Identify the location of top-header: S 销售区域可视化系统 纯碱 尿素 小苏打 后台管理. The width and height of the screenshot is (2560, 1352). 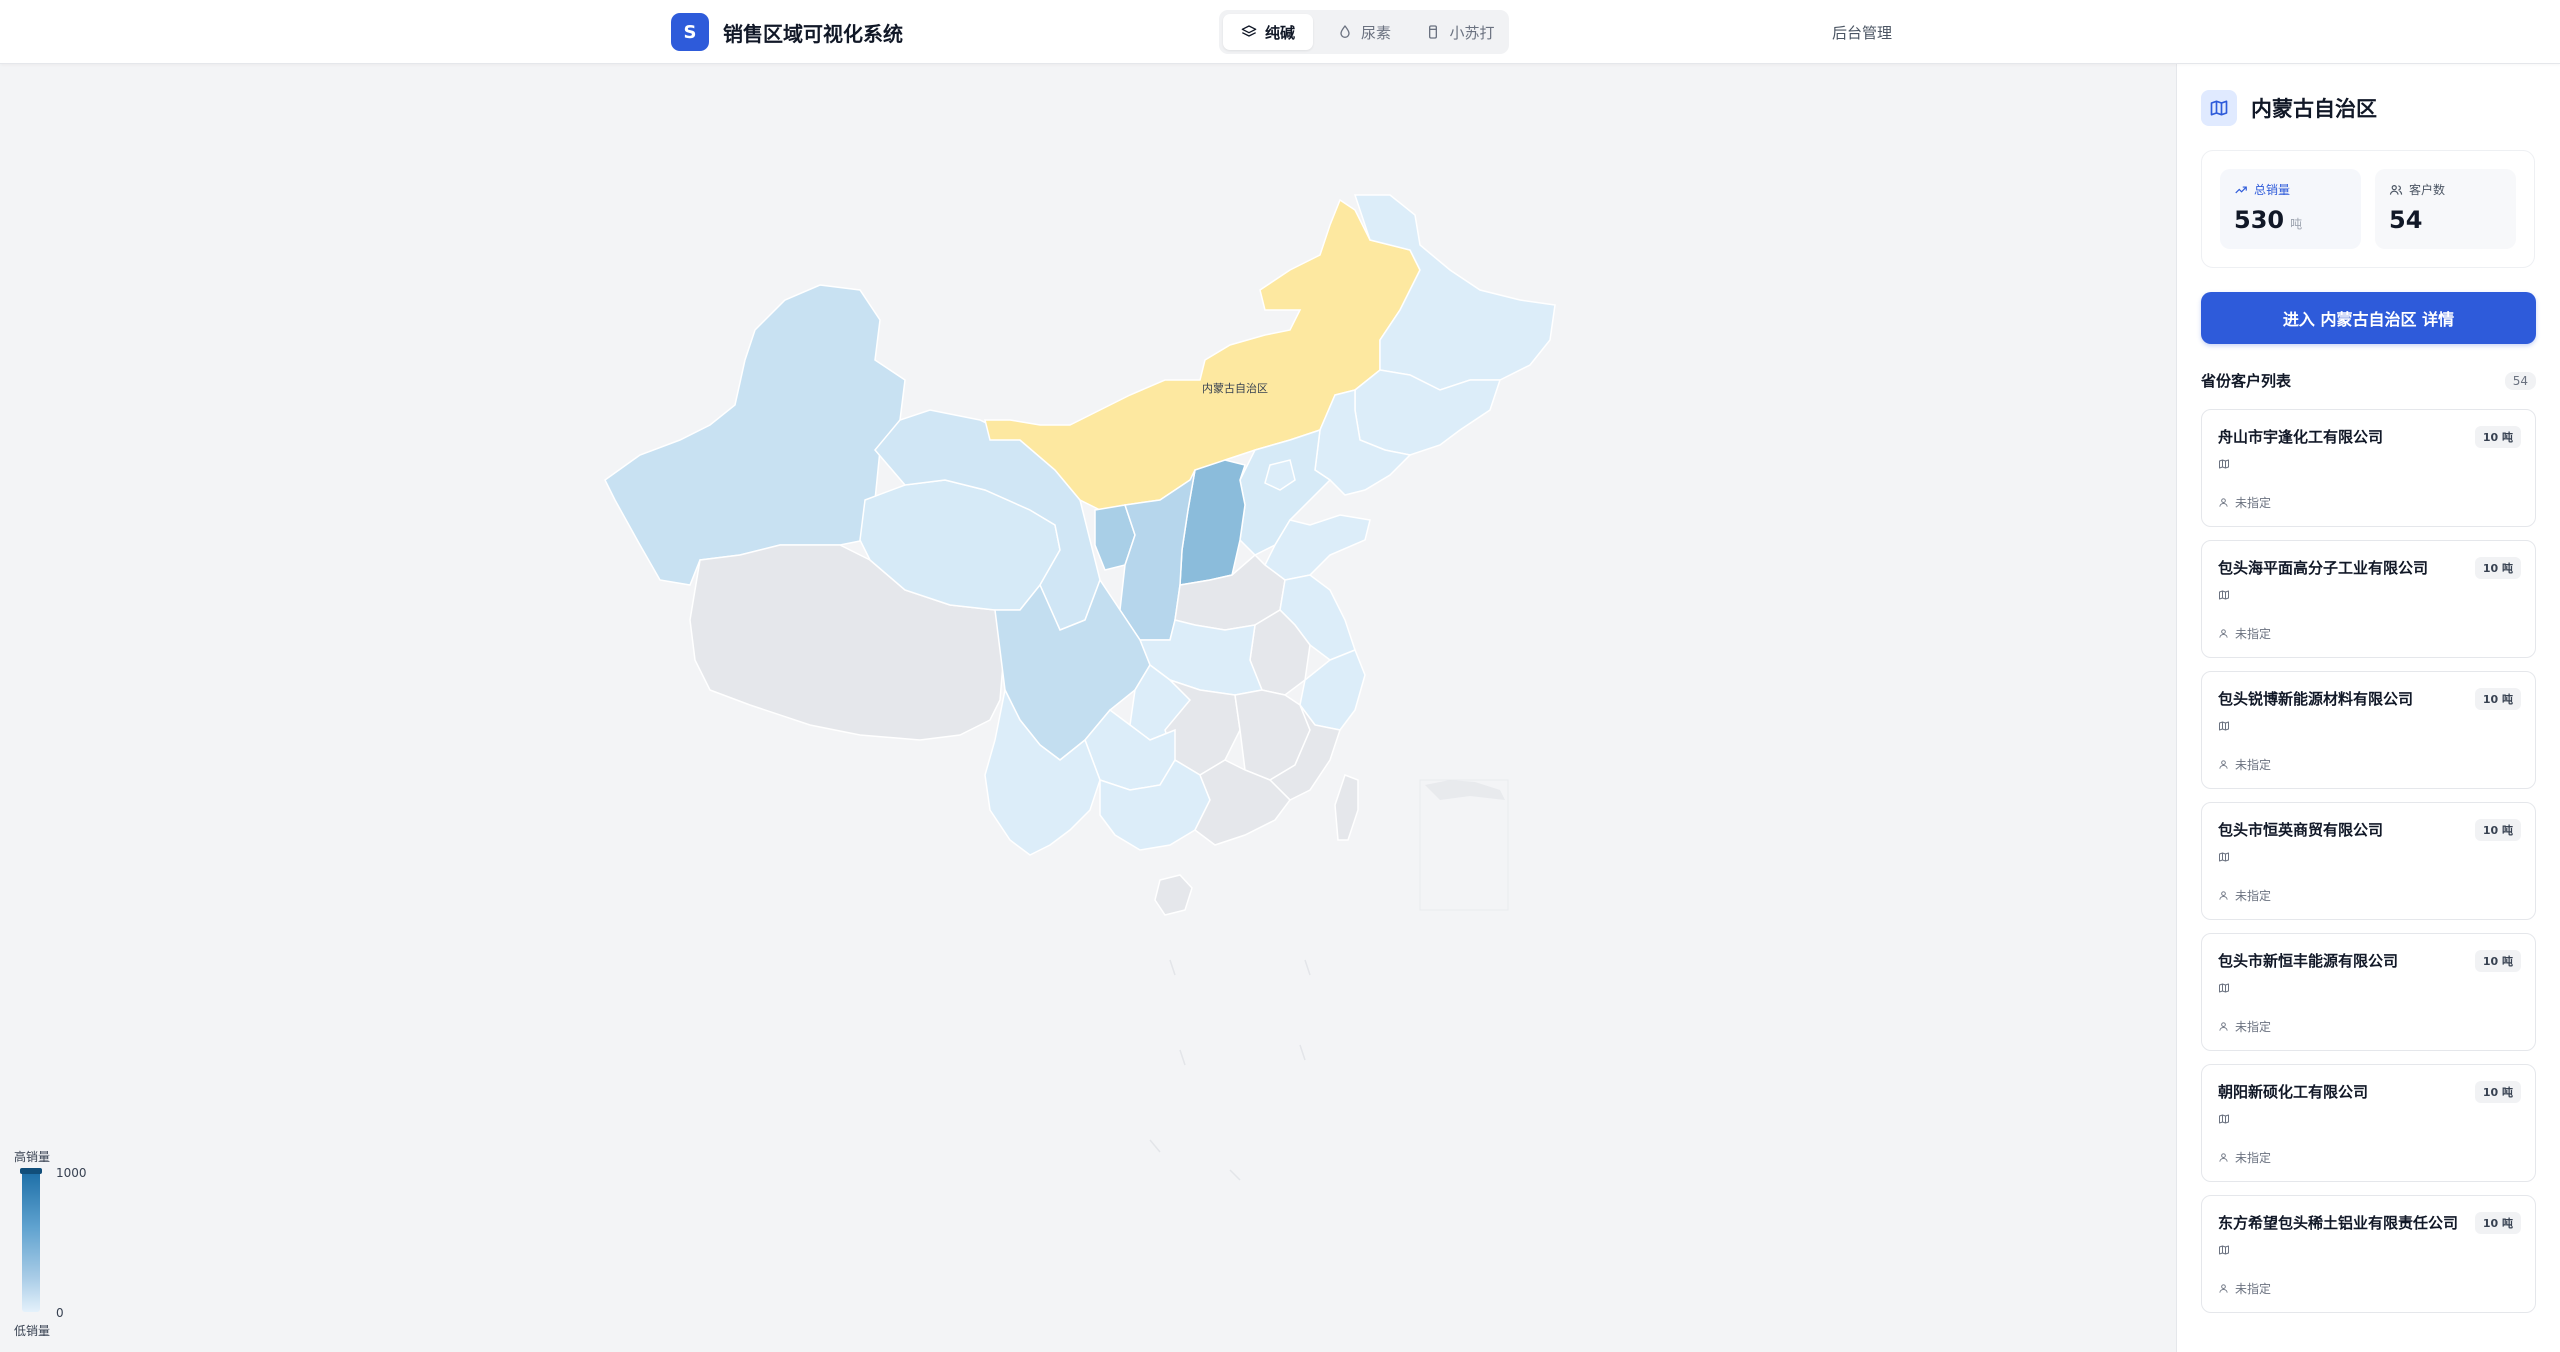
(1280, 32).